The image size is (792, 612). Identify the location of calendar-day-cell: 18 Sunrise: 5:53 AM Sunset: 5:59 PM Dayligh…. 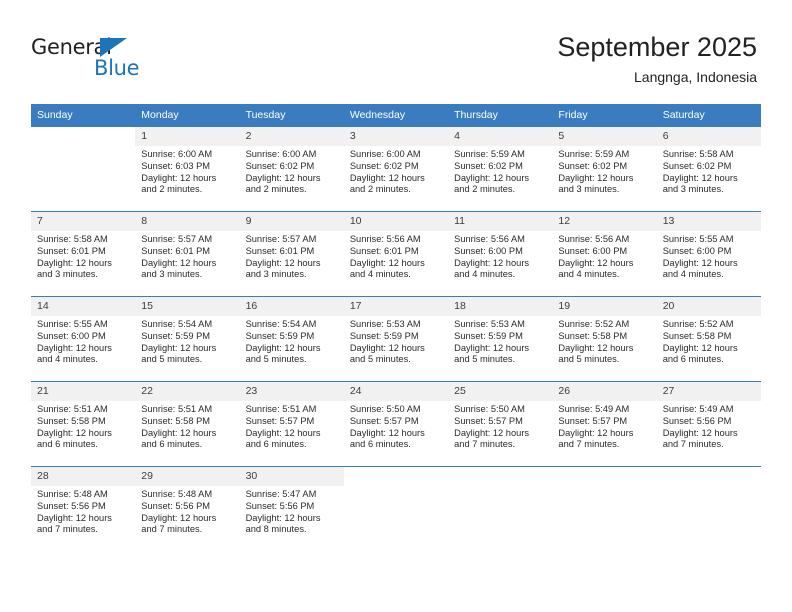
(500, 339).